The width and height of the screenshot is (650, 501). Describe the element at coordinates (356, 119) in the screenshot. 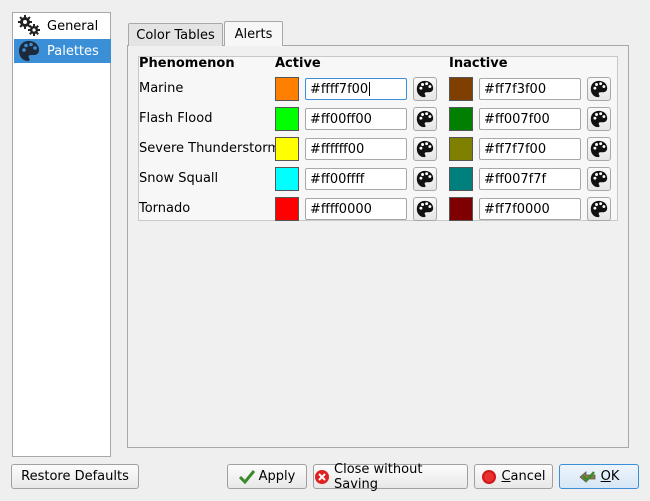

I see `active-color-input: #ff00ff00` at that location.